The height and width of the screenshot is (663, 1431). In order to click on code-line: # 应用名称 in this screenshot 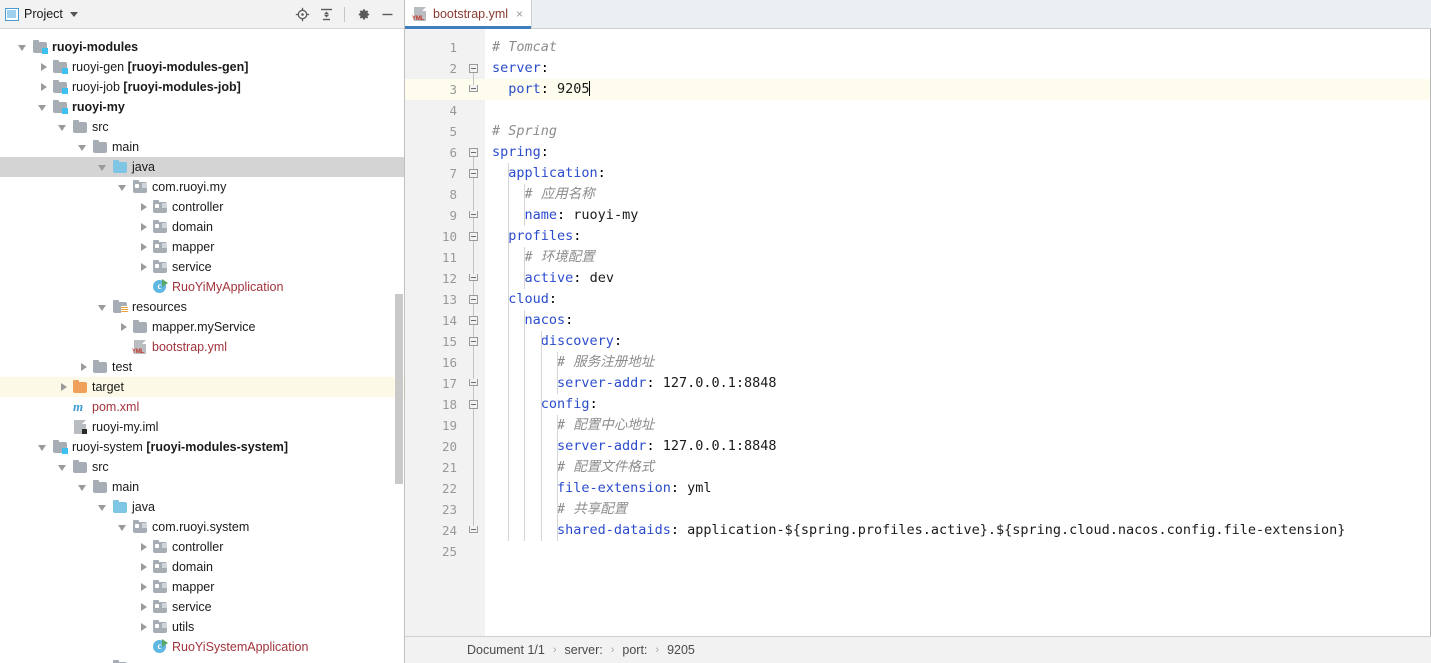, I will do `click(957, 194)`.